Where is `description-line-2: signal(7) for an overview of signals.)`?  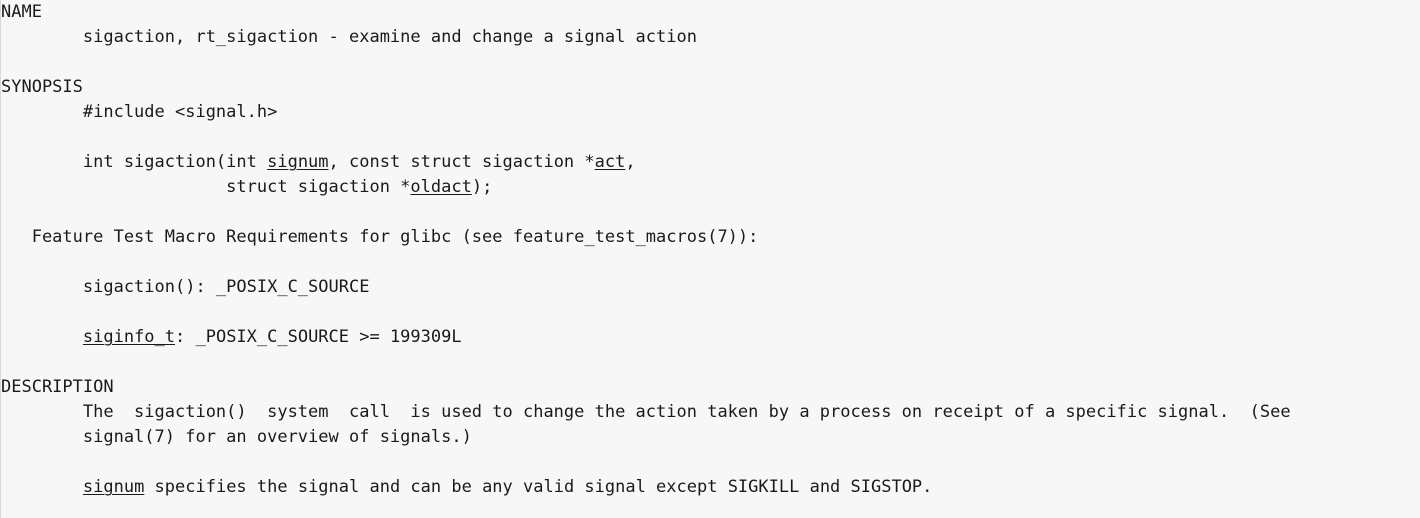
description-line-2: signal(7) for an overview of signals.) is located at coordinates (236, 437).